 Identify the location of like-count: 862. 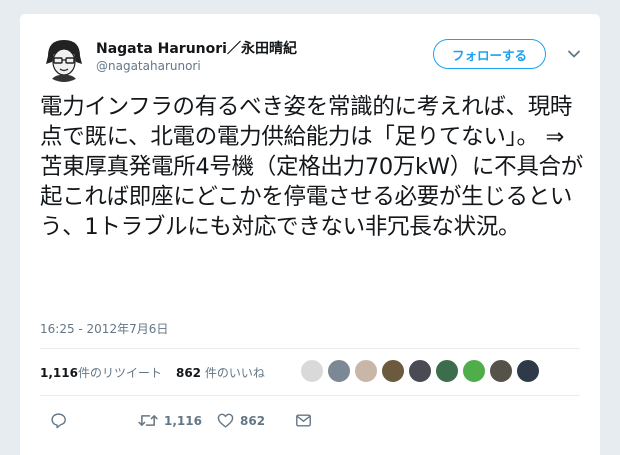
(253, 420).